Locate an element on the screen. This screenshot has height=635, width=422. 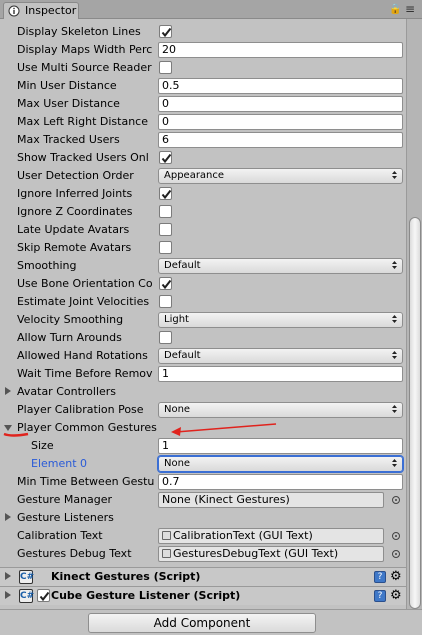
property-label: Ignore Z Coordinates is located at coordinates (75, 211).